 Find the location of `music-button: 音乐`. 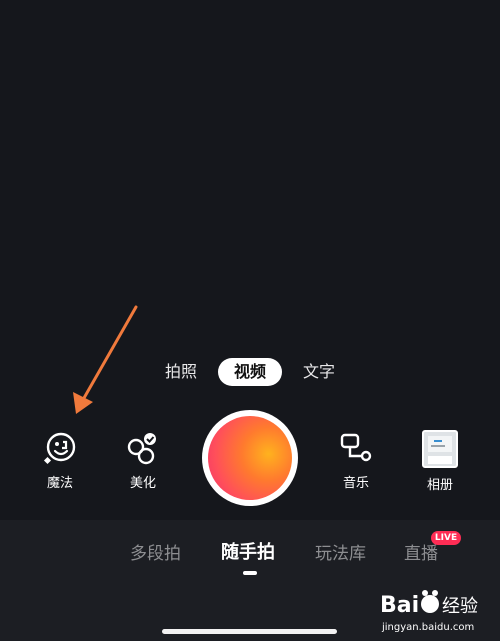

music-button: 音乐 is located at coordinates (356, 461).